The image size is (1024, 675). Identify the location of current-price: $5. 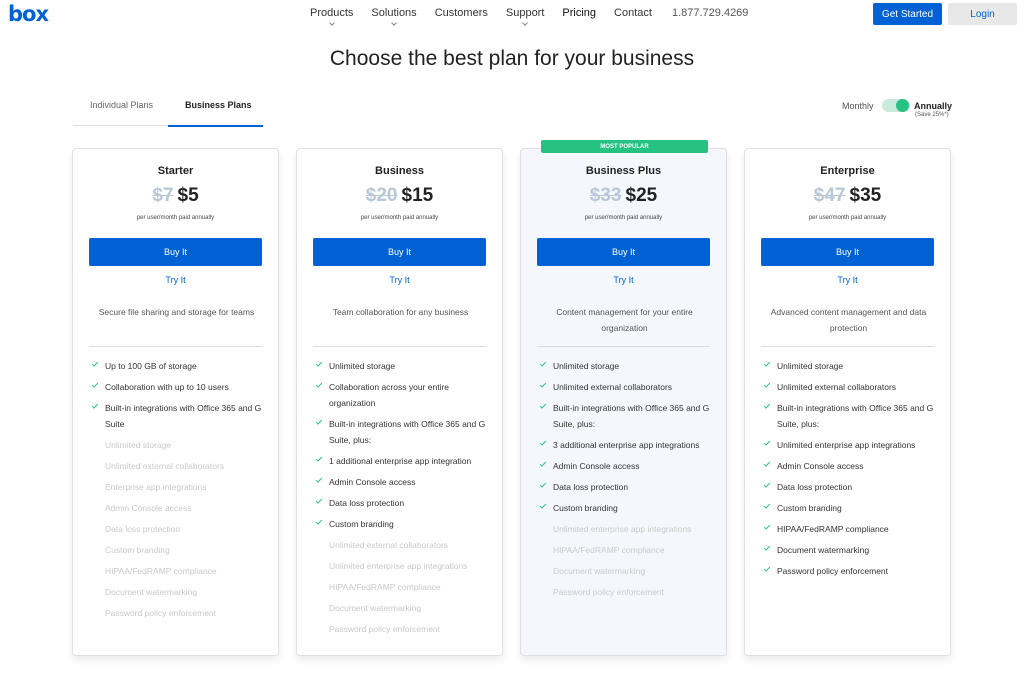
(188, 195).